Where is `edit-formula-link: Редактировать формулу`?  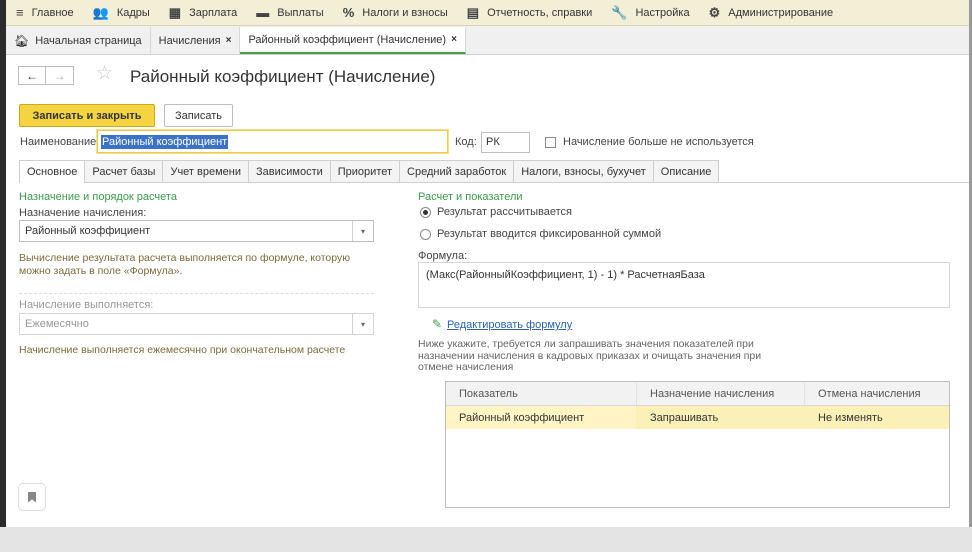 edit-formula-link: Редактировать формулу is located at coordinates (509, 325).